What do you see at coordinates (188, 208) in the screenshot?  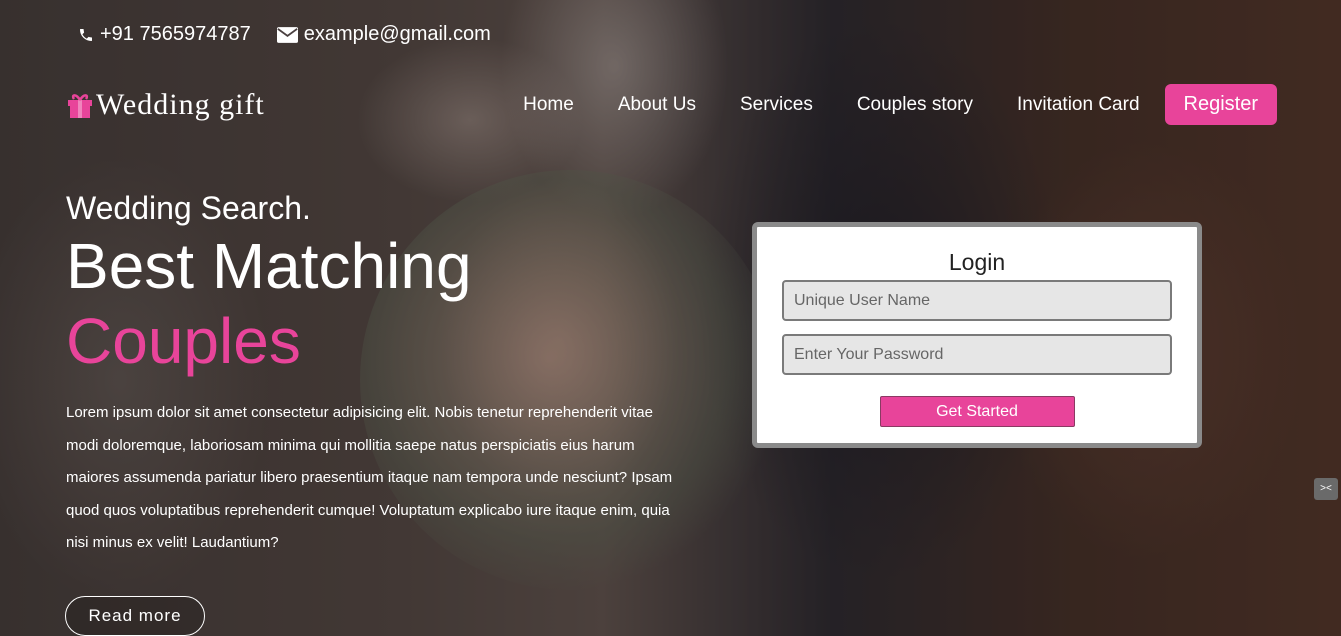 I see `hero-kicker: Wedding Search.` at bounding box center [188, 208].